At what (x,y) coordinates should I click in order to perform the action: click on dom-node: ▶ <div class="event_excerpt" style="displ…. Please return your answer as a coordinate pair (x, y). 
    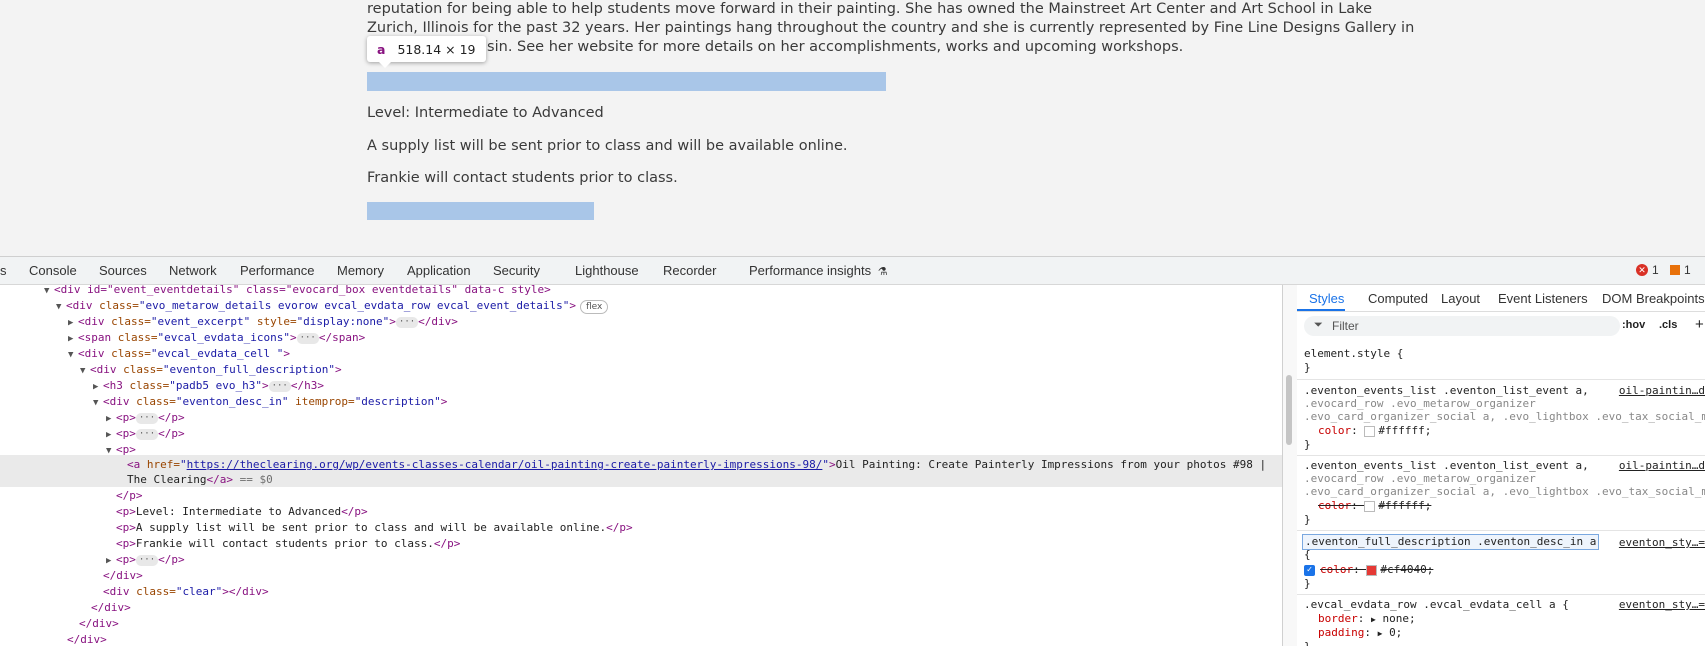
    Looking at the image, I should click on (263, 322).